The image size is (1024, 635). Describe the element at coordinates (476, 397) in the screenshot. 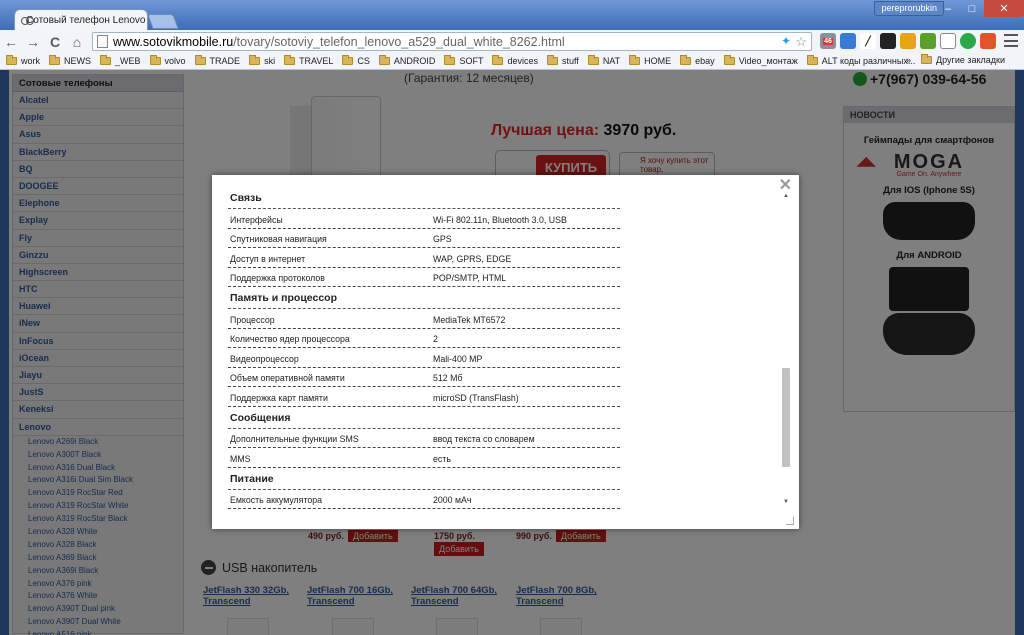

I see `spec-value: microSD (TransFlash)` at that location.